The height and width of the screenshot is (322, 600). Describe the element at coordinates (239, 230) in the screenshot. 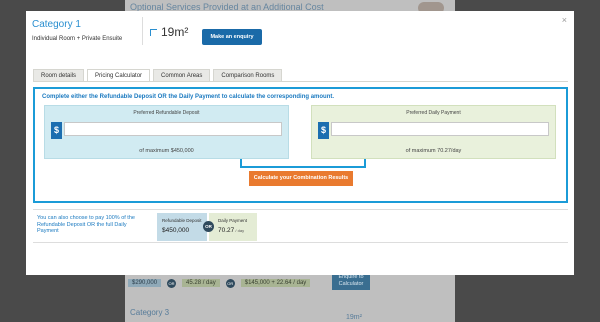

I see `summary-payment-unit: / day` at that location.